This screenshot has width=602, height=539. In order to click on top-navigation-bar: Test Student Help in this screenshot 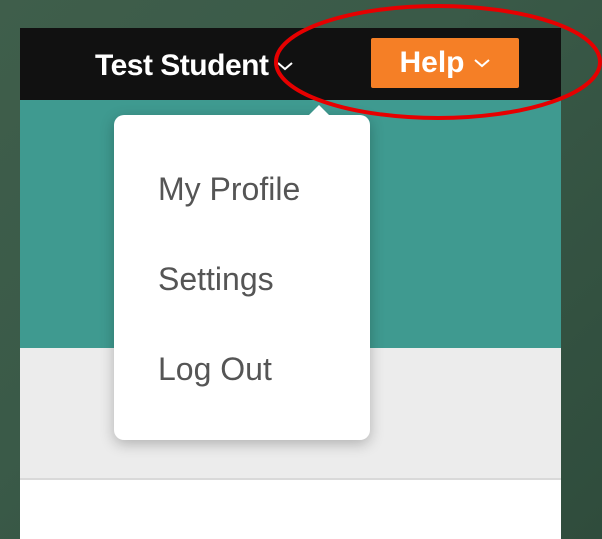, I will do `click(290, 64)`.